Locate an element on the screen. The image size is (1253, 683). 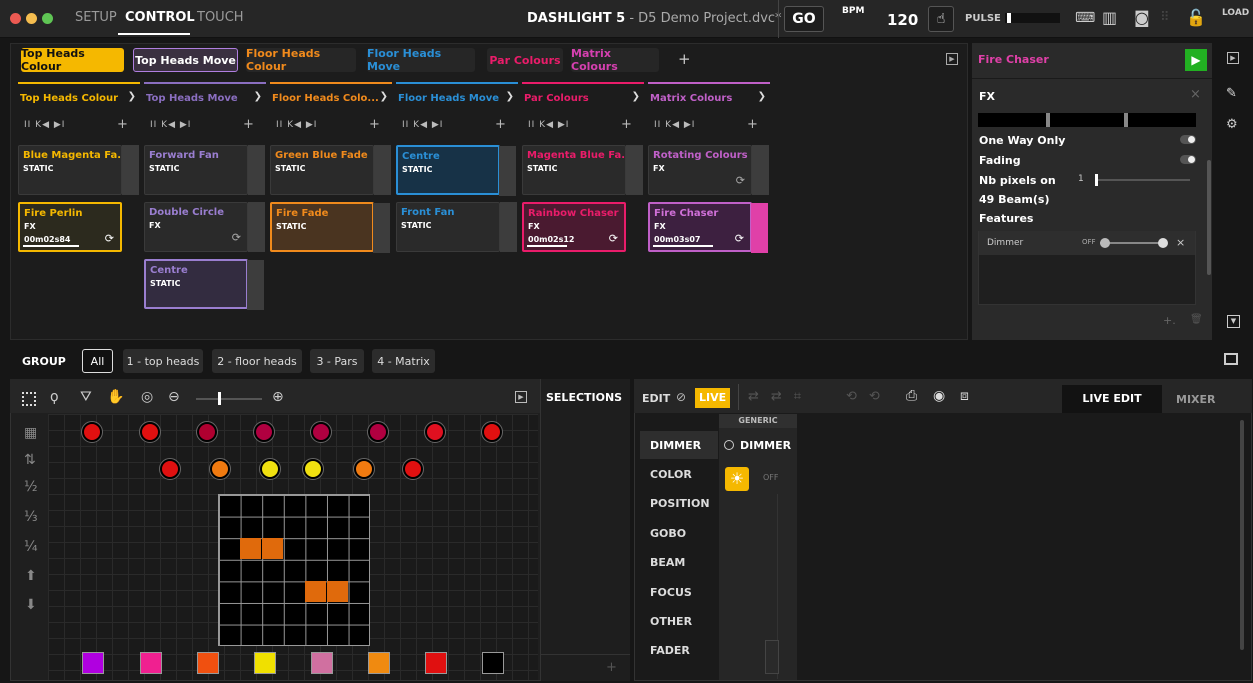
group-button-all: All is located at coordinates (97, 361).